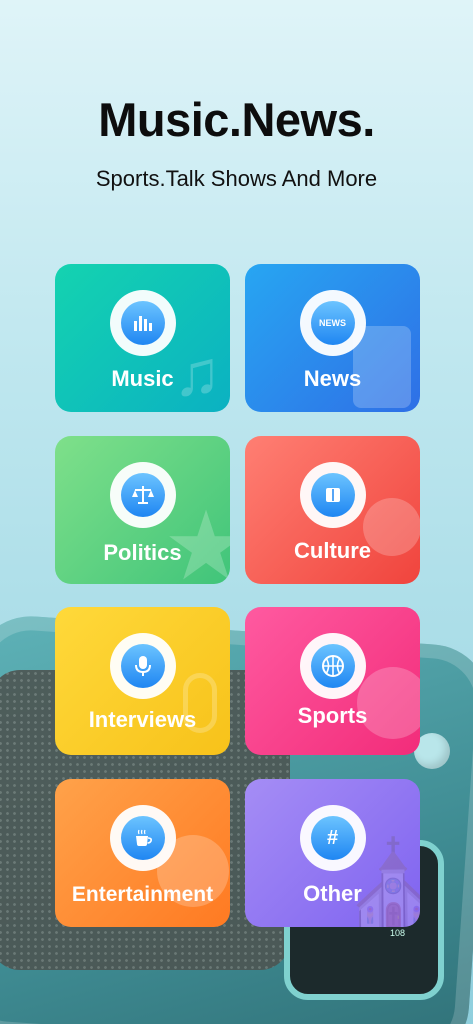 The width and height of the screenshot is (473, 1024). I want to click on category-tile-sports: Sports, so click(332, 681).